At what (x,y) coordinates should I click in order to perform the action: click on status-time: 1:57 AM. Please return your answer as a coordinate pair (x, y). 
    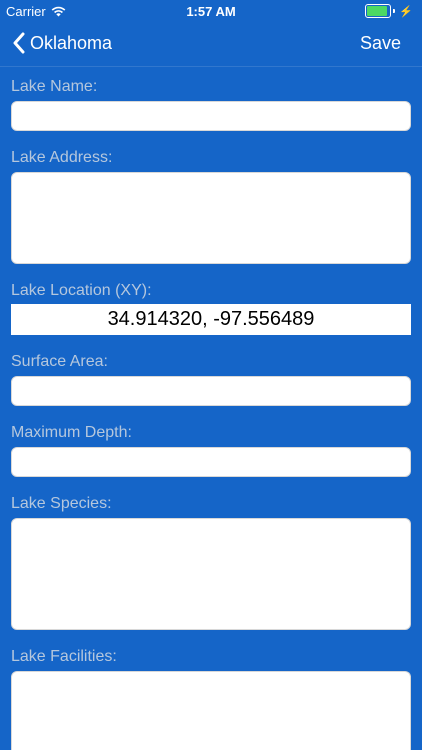
    Looking at the image, I should click on (211, 11).